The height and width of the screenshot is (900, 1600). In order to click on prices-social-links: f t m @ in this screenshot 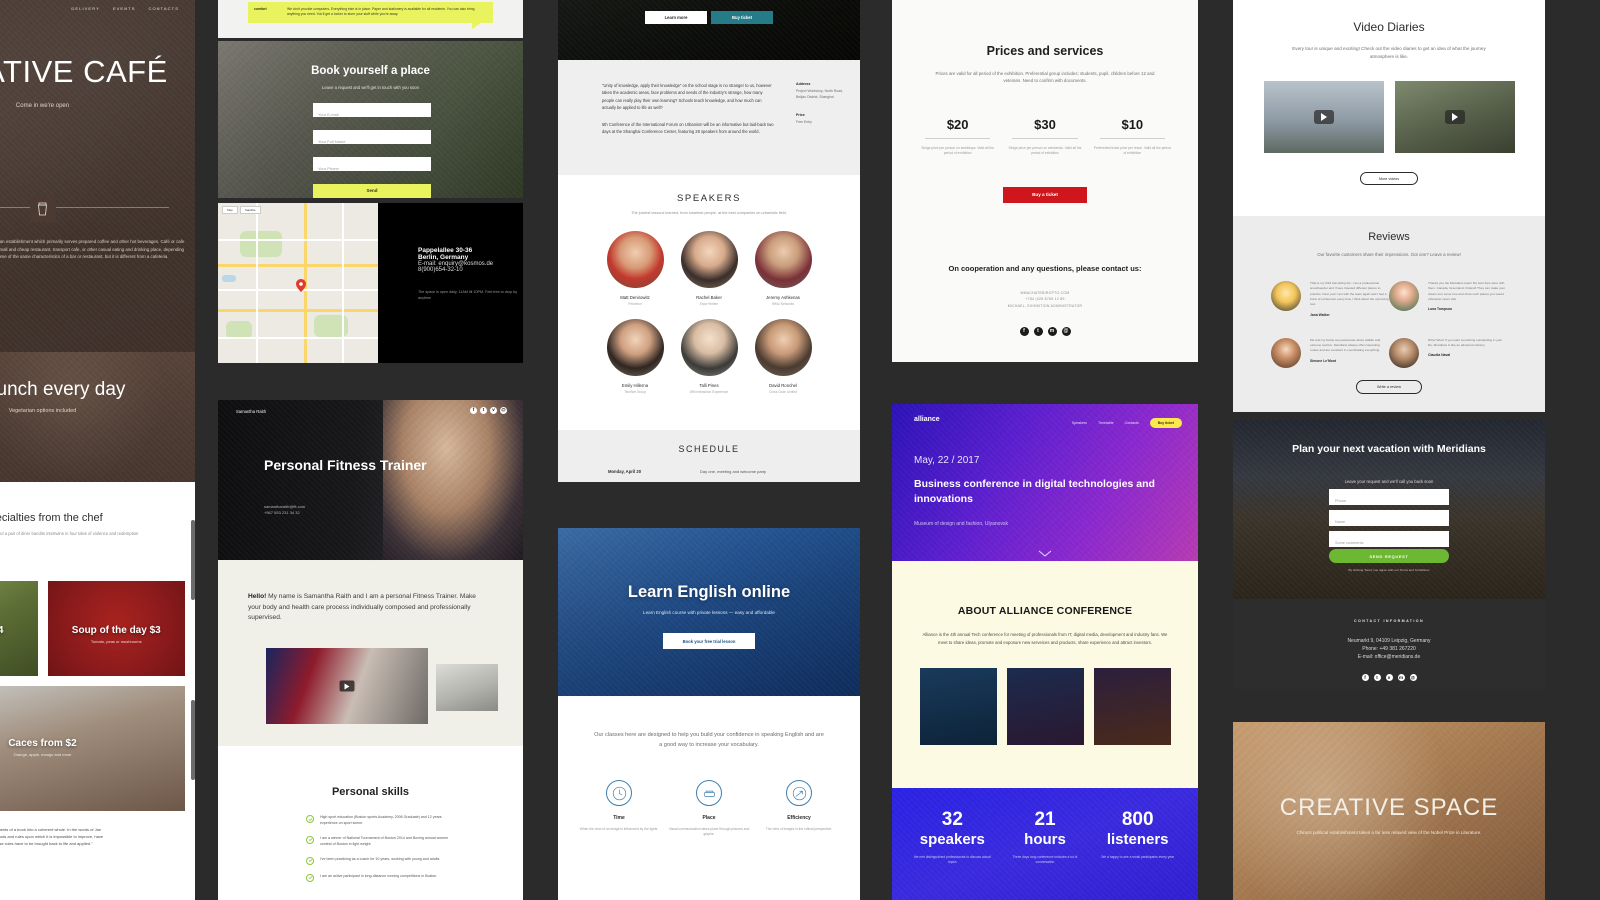, I will do `click(1045, 331)`.